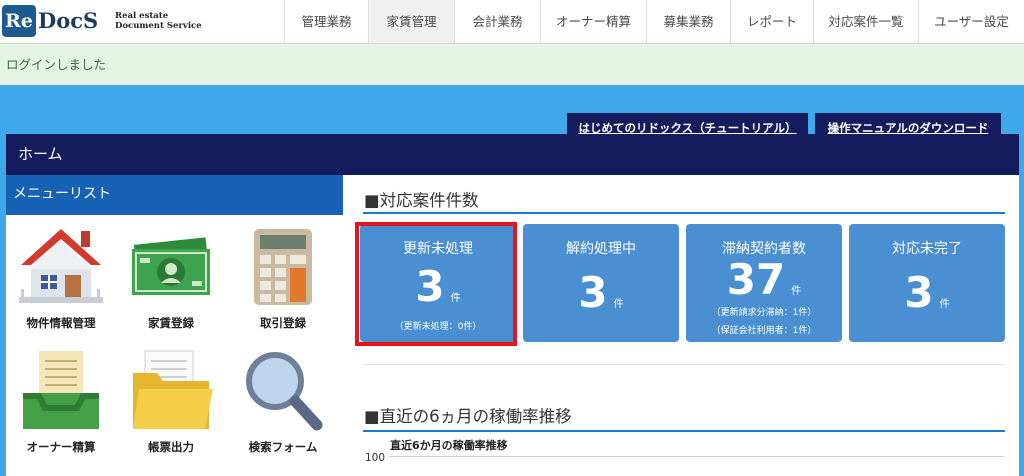  Describe the element at coordinates (468, 416) in the screenshot. I see `occupancy-section-title: ■直近の6ヵ月の稼働率推移` at that location.